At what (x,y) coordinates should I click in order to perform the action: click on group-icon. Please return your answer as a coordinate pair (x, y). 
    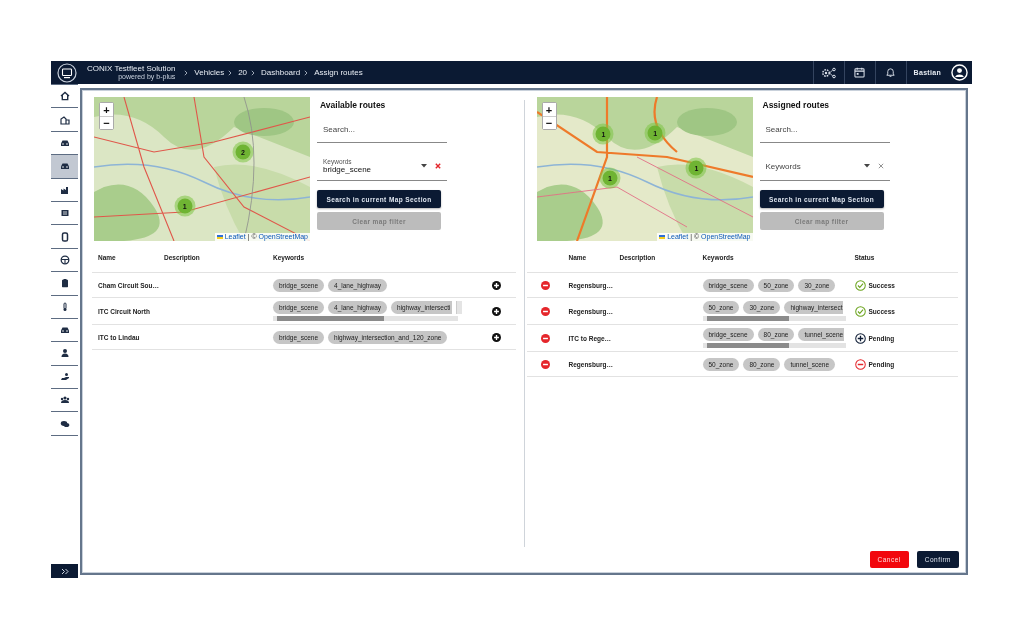
    Looking at the image, I should click on (64, 400).